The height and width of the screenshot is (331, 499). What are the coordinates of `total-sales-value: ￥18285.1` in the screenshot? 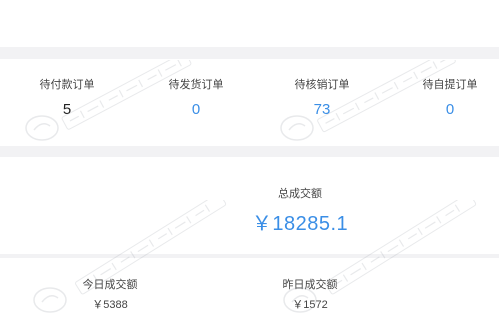 It's located at (300, 224).